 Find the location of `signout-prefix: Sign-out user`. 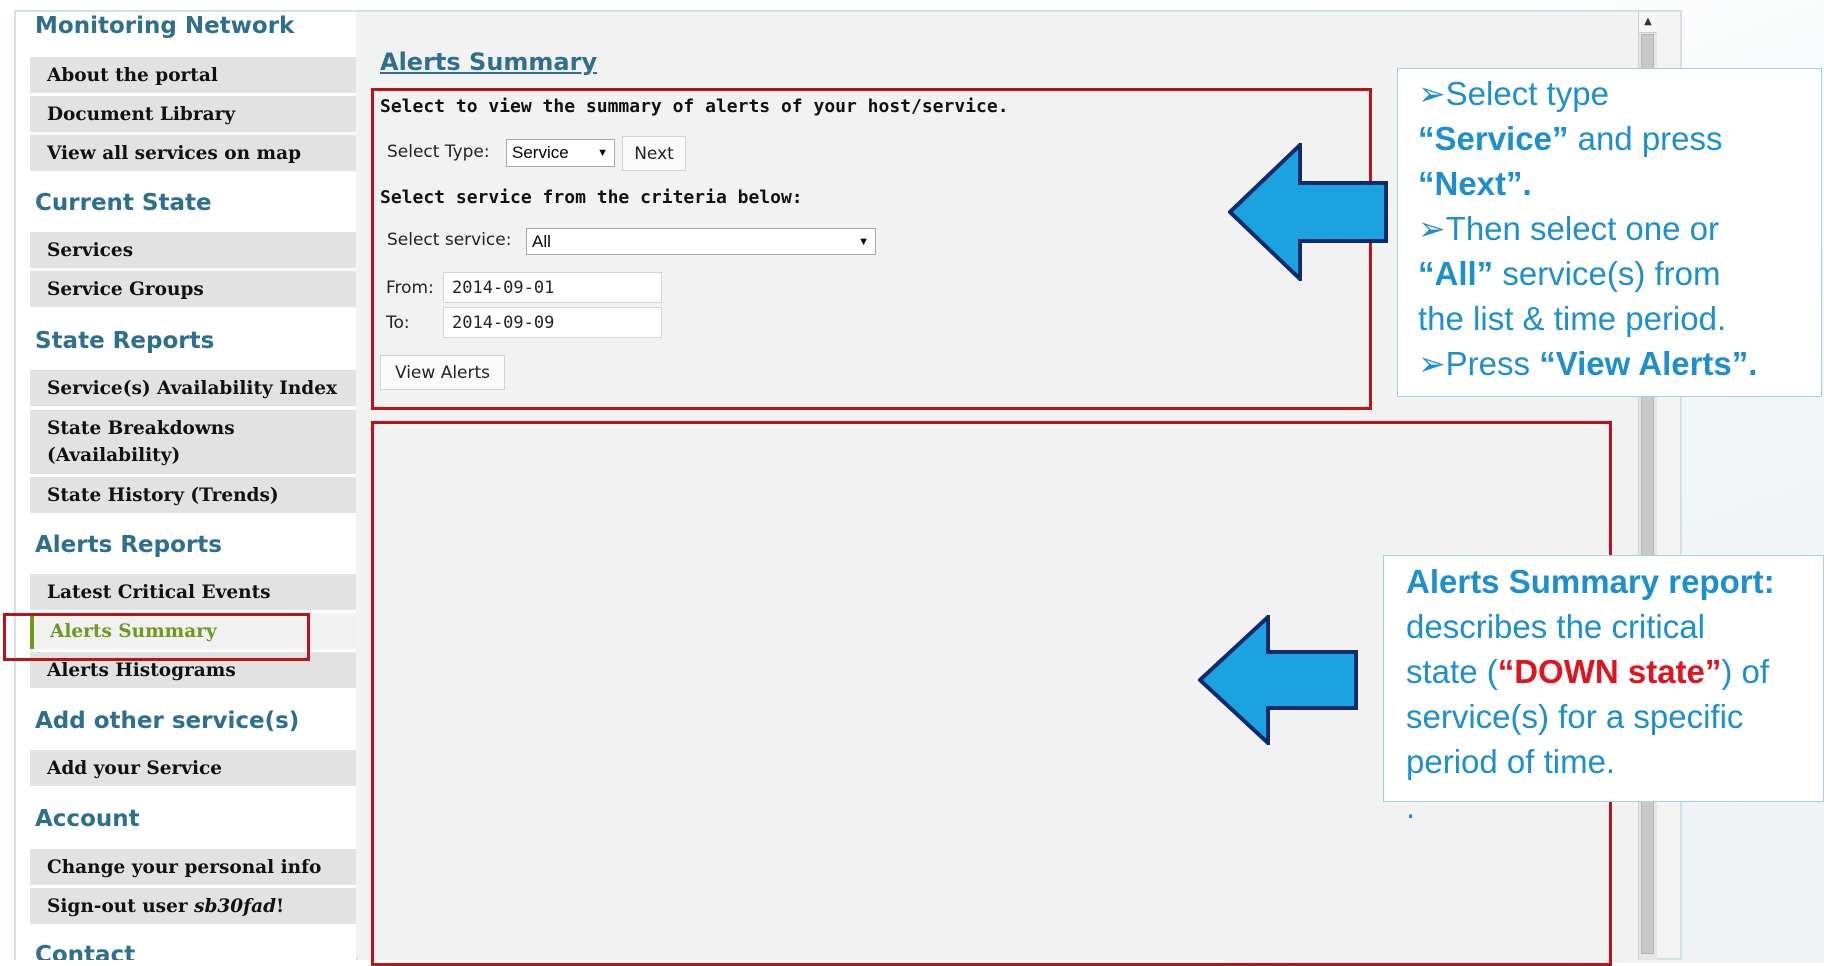

signout-prefix: Sign-out user is located at coordinates (121, 906).